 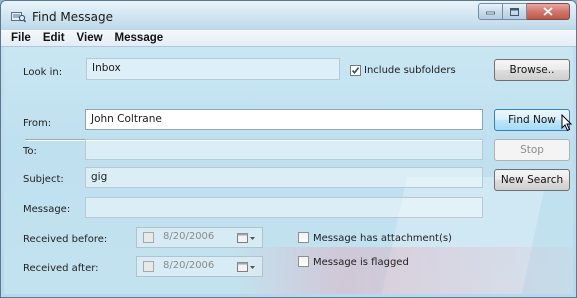 I want to click on stop-button: Stop, so click(x=532, y=150).